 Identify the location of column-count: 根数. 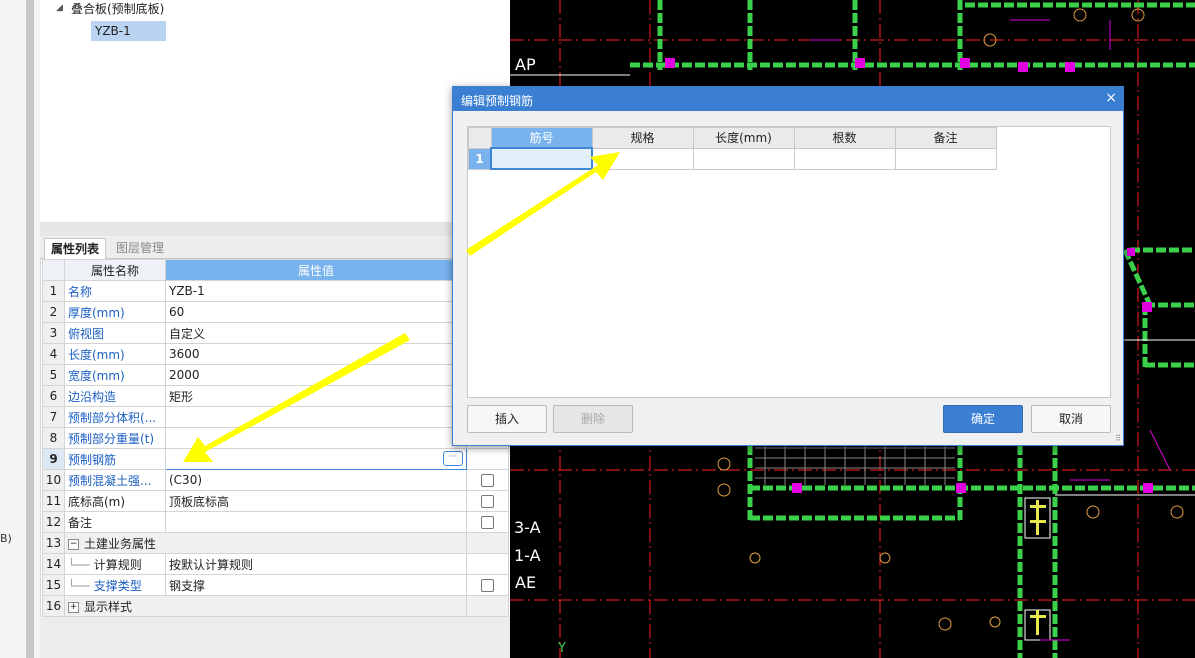
(844, 138).